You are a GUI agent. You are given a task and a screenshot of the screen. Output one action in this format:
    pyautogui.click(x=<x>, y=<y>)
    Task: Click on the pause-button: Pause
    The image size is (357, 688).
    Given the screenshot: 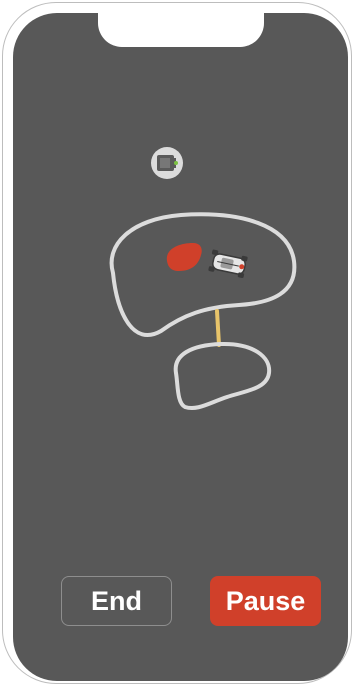 What is the action you would take?
    pyautogui.click(x=265, y=601)
    